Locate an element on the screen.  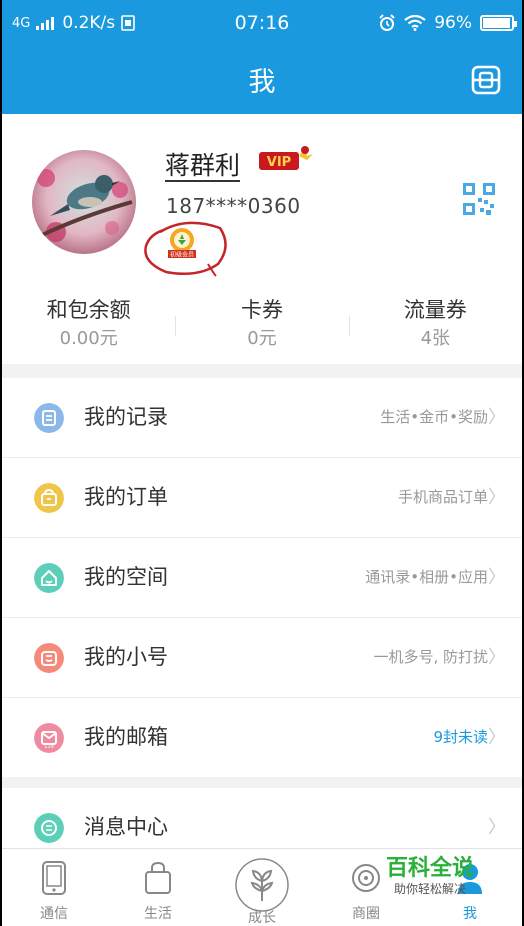
stat-value: 4张 is located at coordinates (435, 338).